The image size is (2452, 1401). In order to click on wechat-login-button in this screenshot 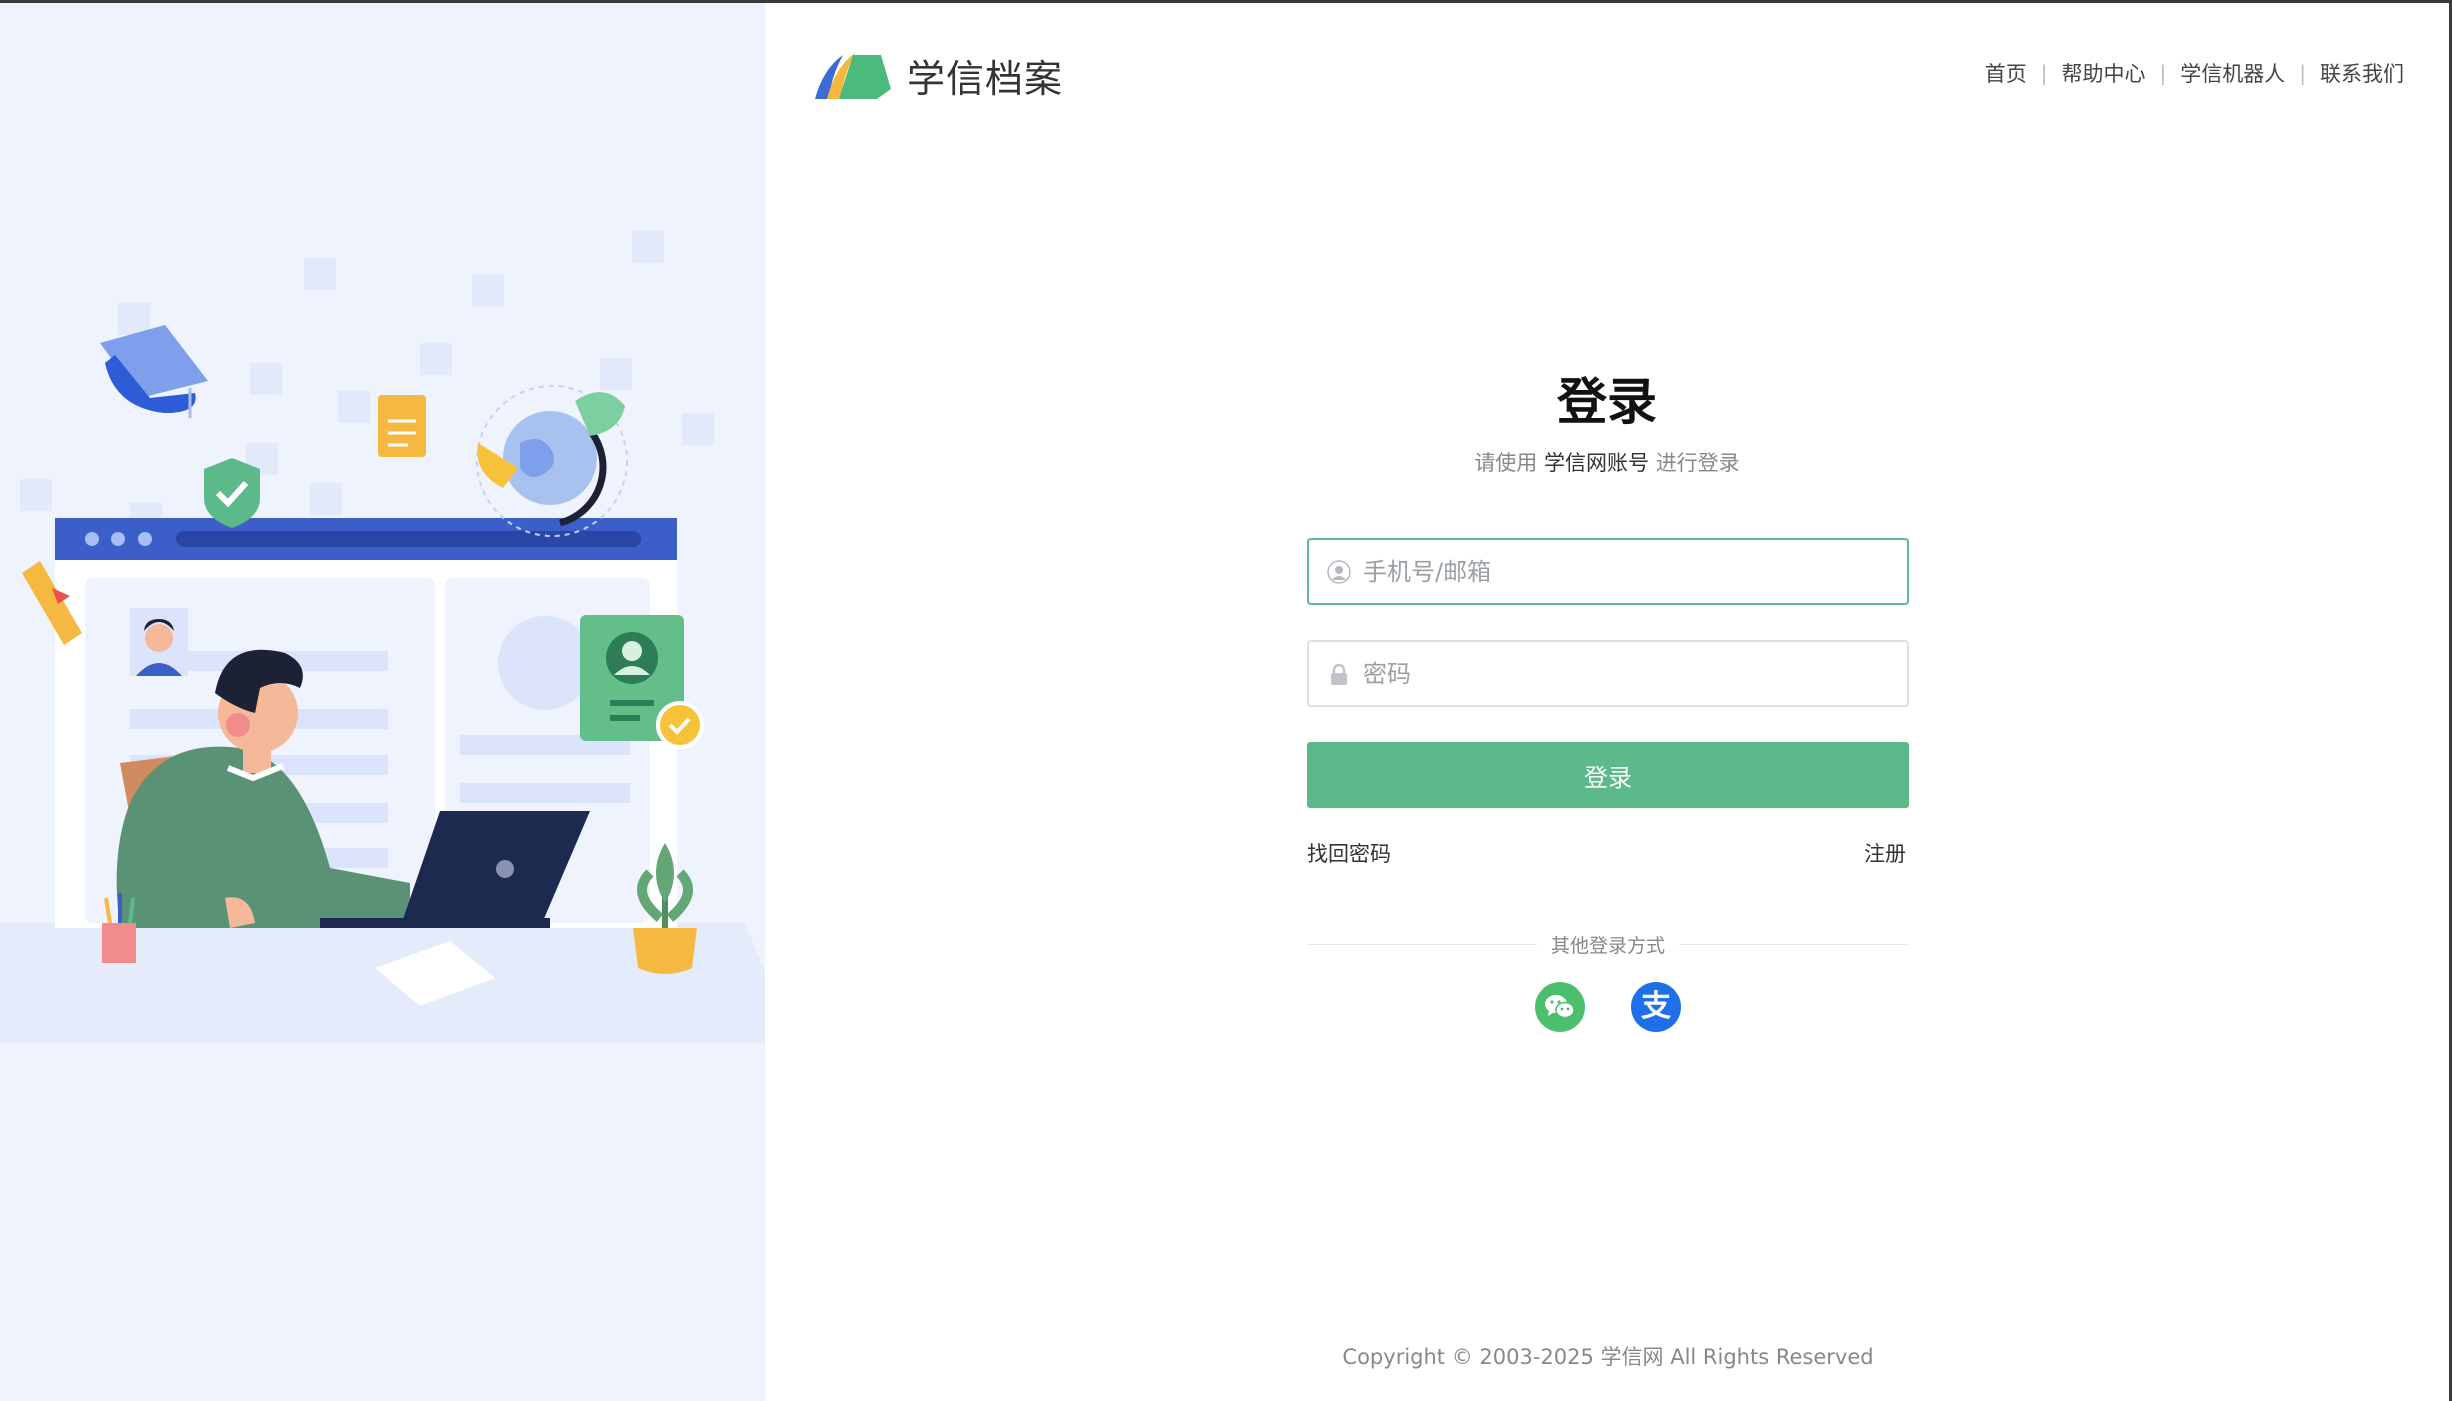, I will do `click(1560, 1007)`.